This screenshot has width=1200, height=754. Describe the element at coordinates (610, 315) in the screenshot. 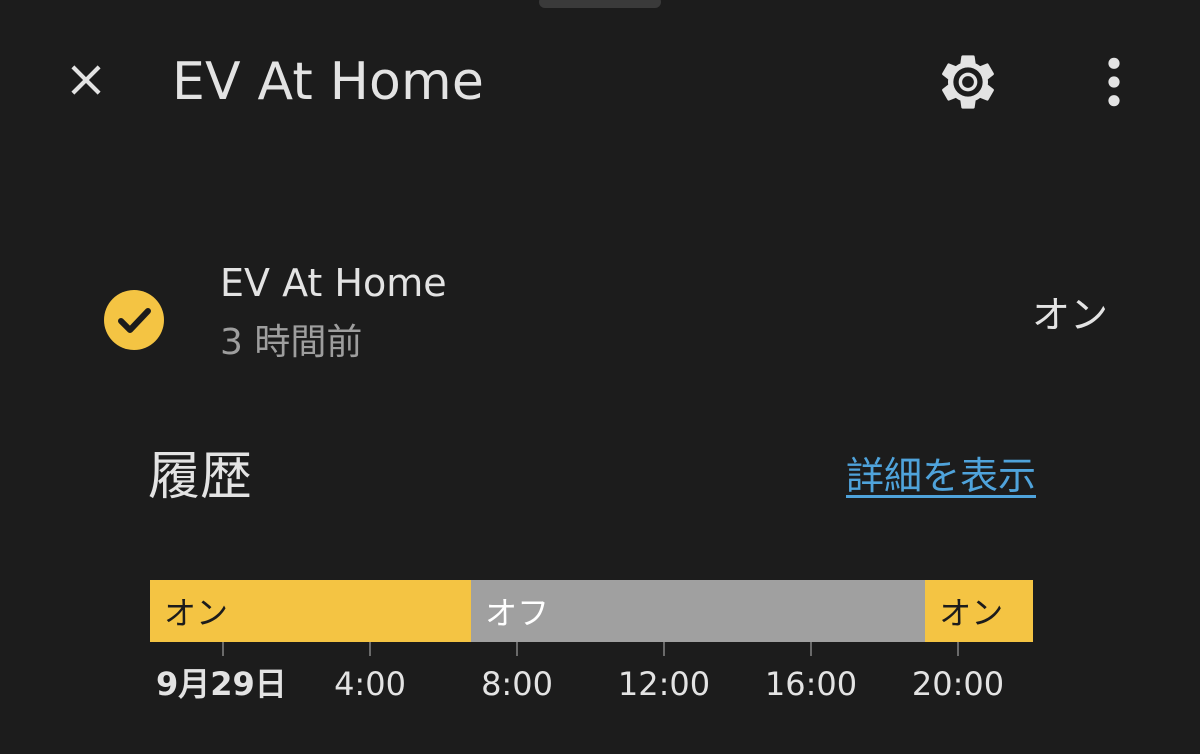

I see `entity-row: EV At Home 3 時間前 オン` at that location.